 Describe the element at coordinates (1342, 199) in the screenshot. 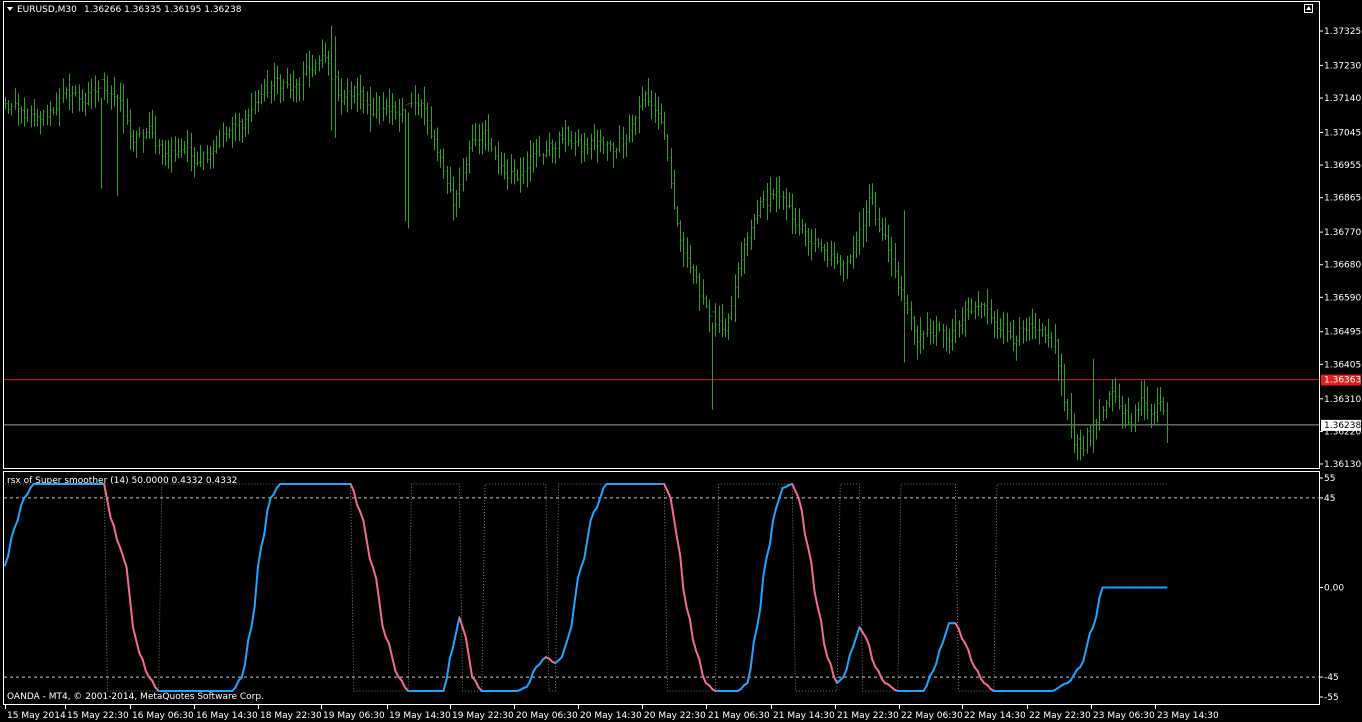

I see `price-tick-label: 1.36865` at that location.